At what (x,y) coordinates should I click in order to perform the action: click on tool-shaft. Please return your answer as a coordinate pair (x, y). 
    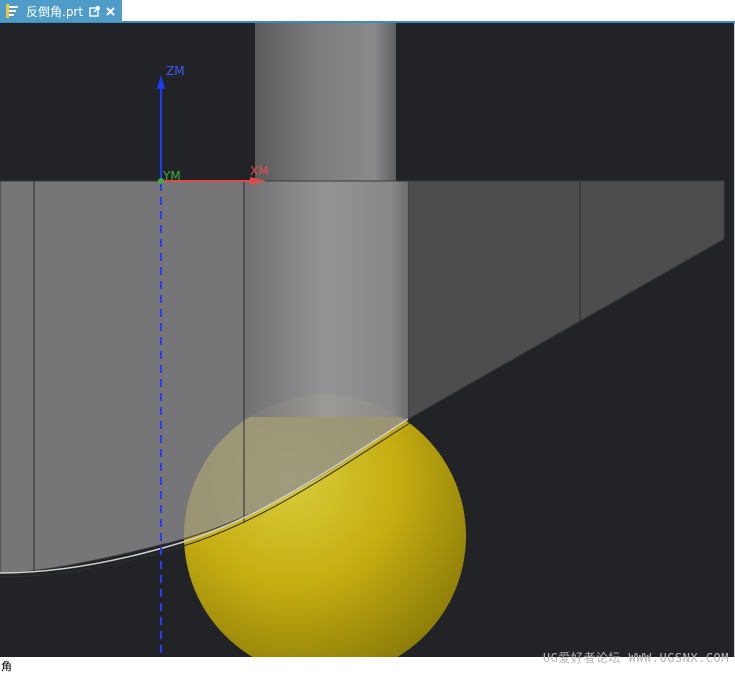
    Looking at the image, I should click on (325, 102).